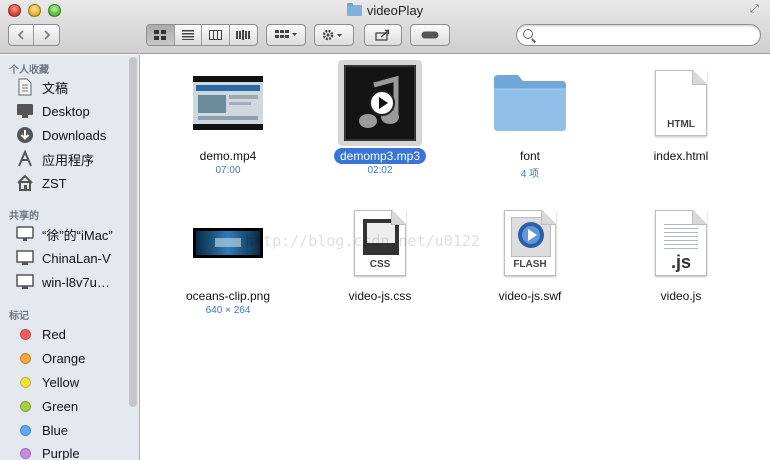 The height and width of the screenshot is (460, 770). I want to click on tag-icon, so click(430, 35).